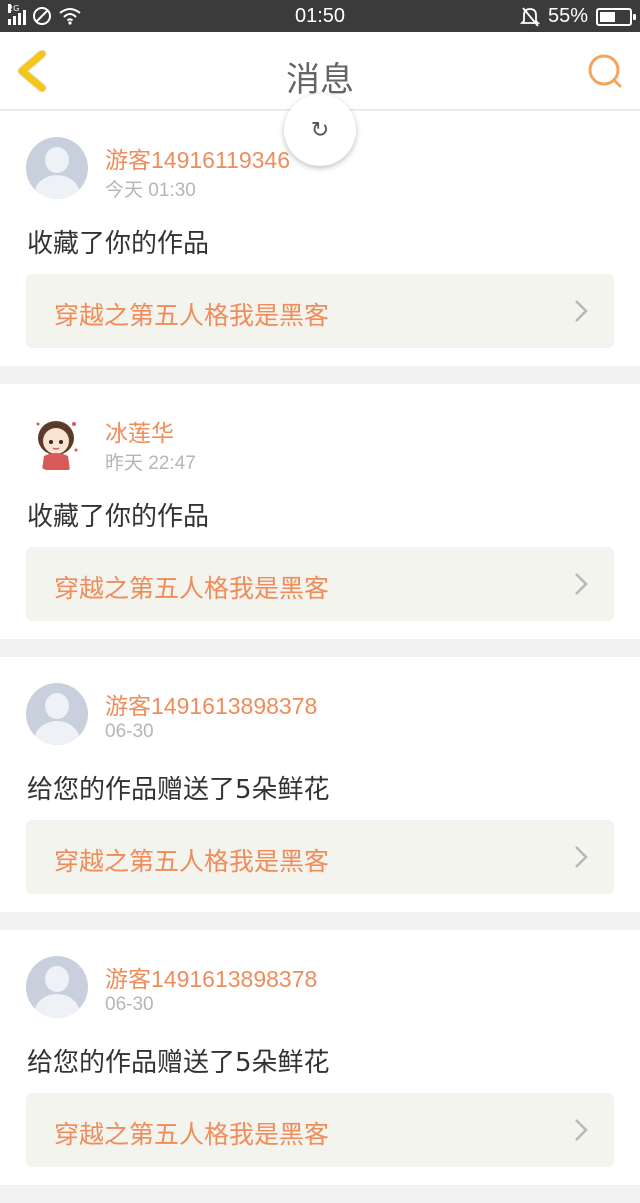  I want to click on battery-icon, so click(616, 16).